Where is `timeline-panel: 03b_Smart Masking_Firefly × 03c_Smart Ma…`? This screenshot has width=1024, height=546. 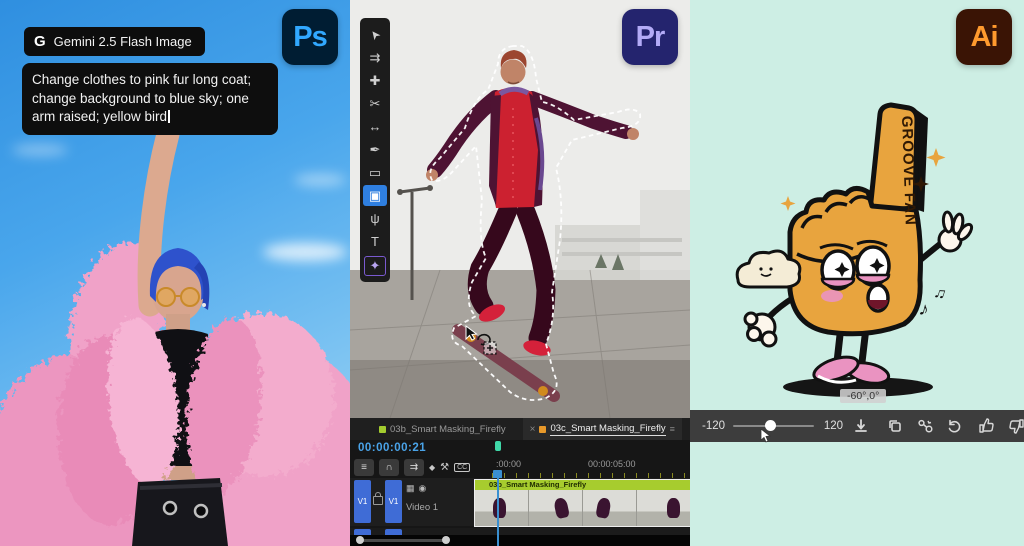 timeline-panel: 03b_Smart Masking_Firefly × 03c_Smart Ma… is located at coordinates (520, 482).